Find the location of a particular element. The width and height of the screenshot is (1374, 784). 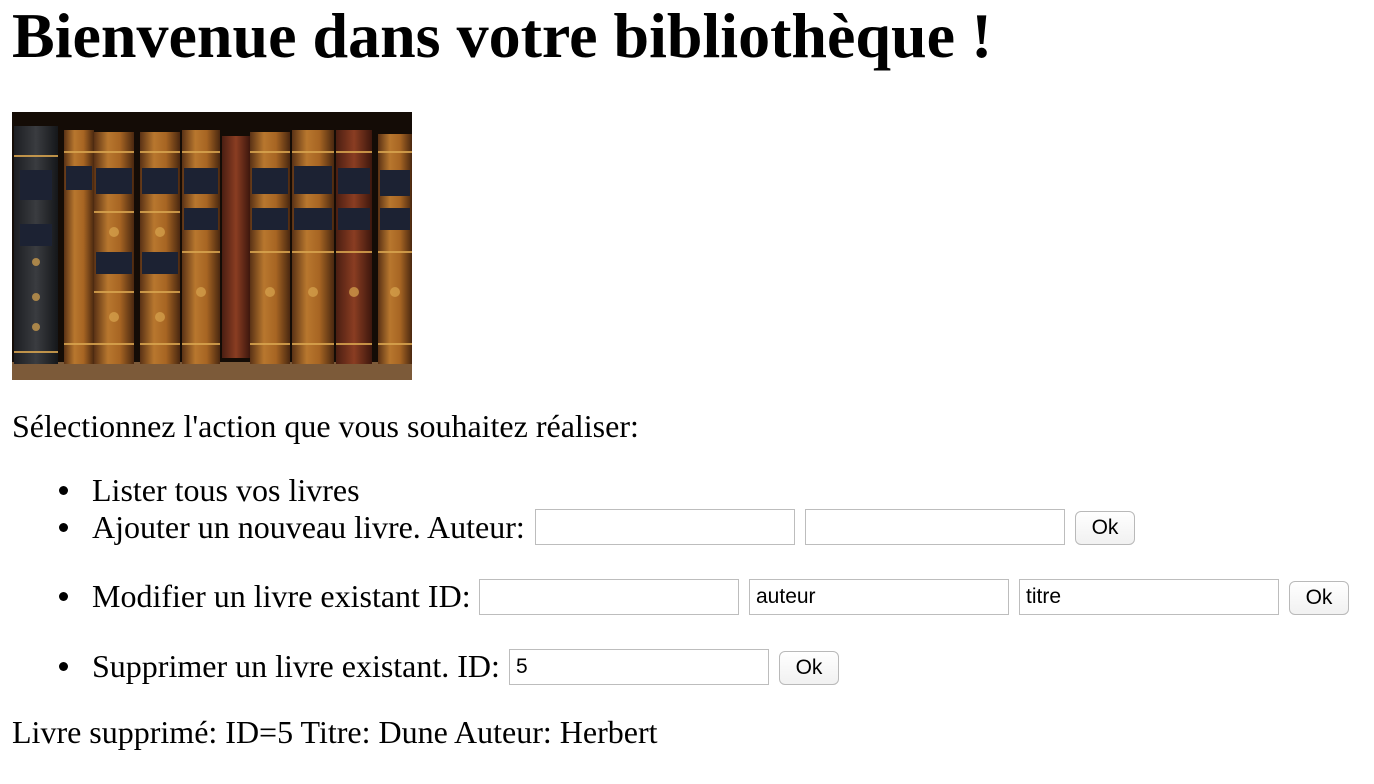

edit-book-label: Modifier un livre existant ID: is located at coordinates (281, 596).